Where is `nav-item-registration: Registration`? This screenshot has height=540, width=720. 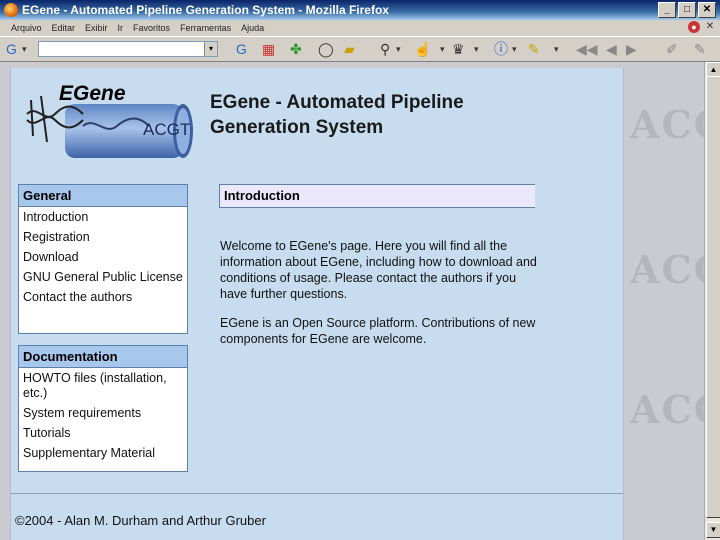 nav-item-registration: Registration is located at coordinates (103, 237).